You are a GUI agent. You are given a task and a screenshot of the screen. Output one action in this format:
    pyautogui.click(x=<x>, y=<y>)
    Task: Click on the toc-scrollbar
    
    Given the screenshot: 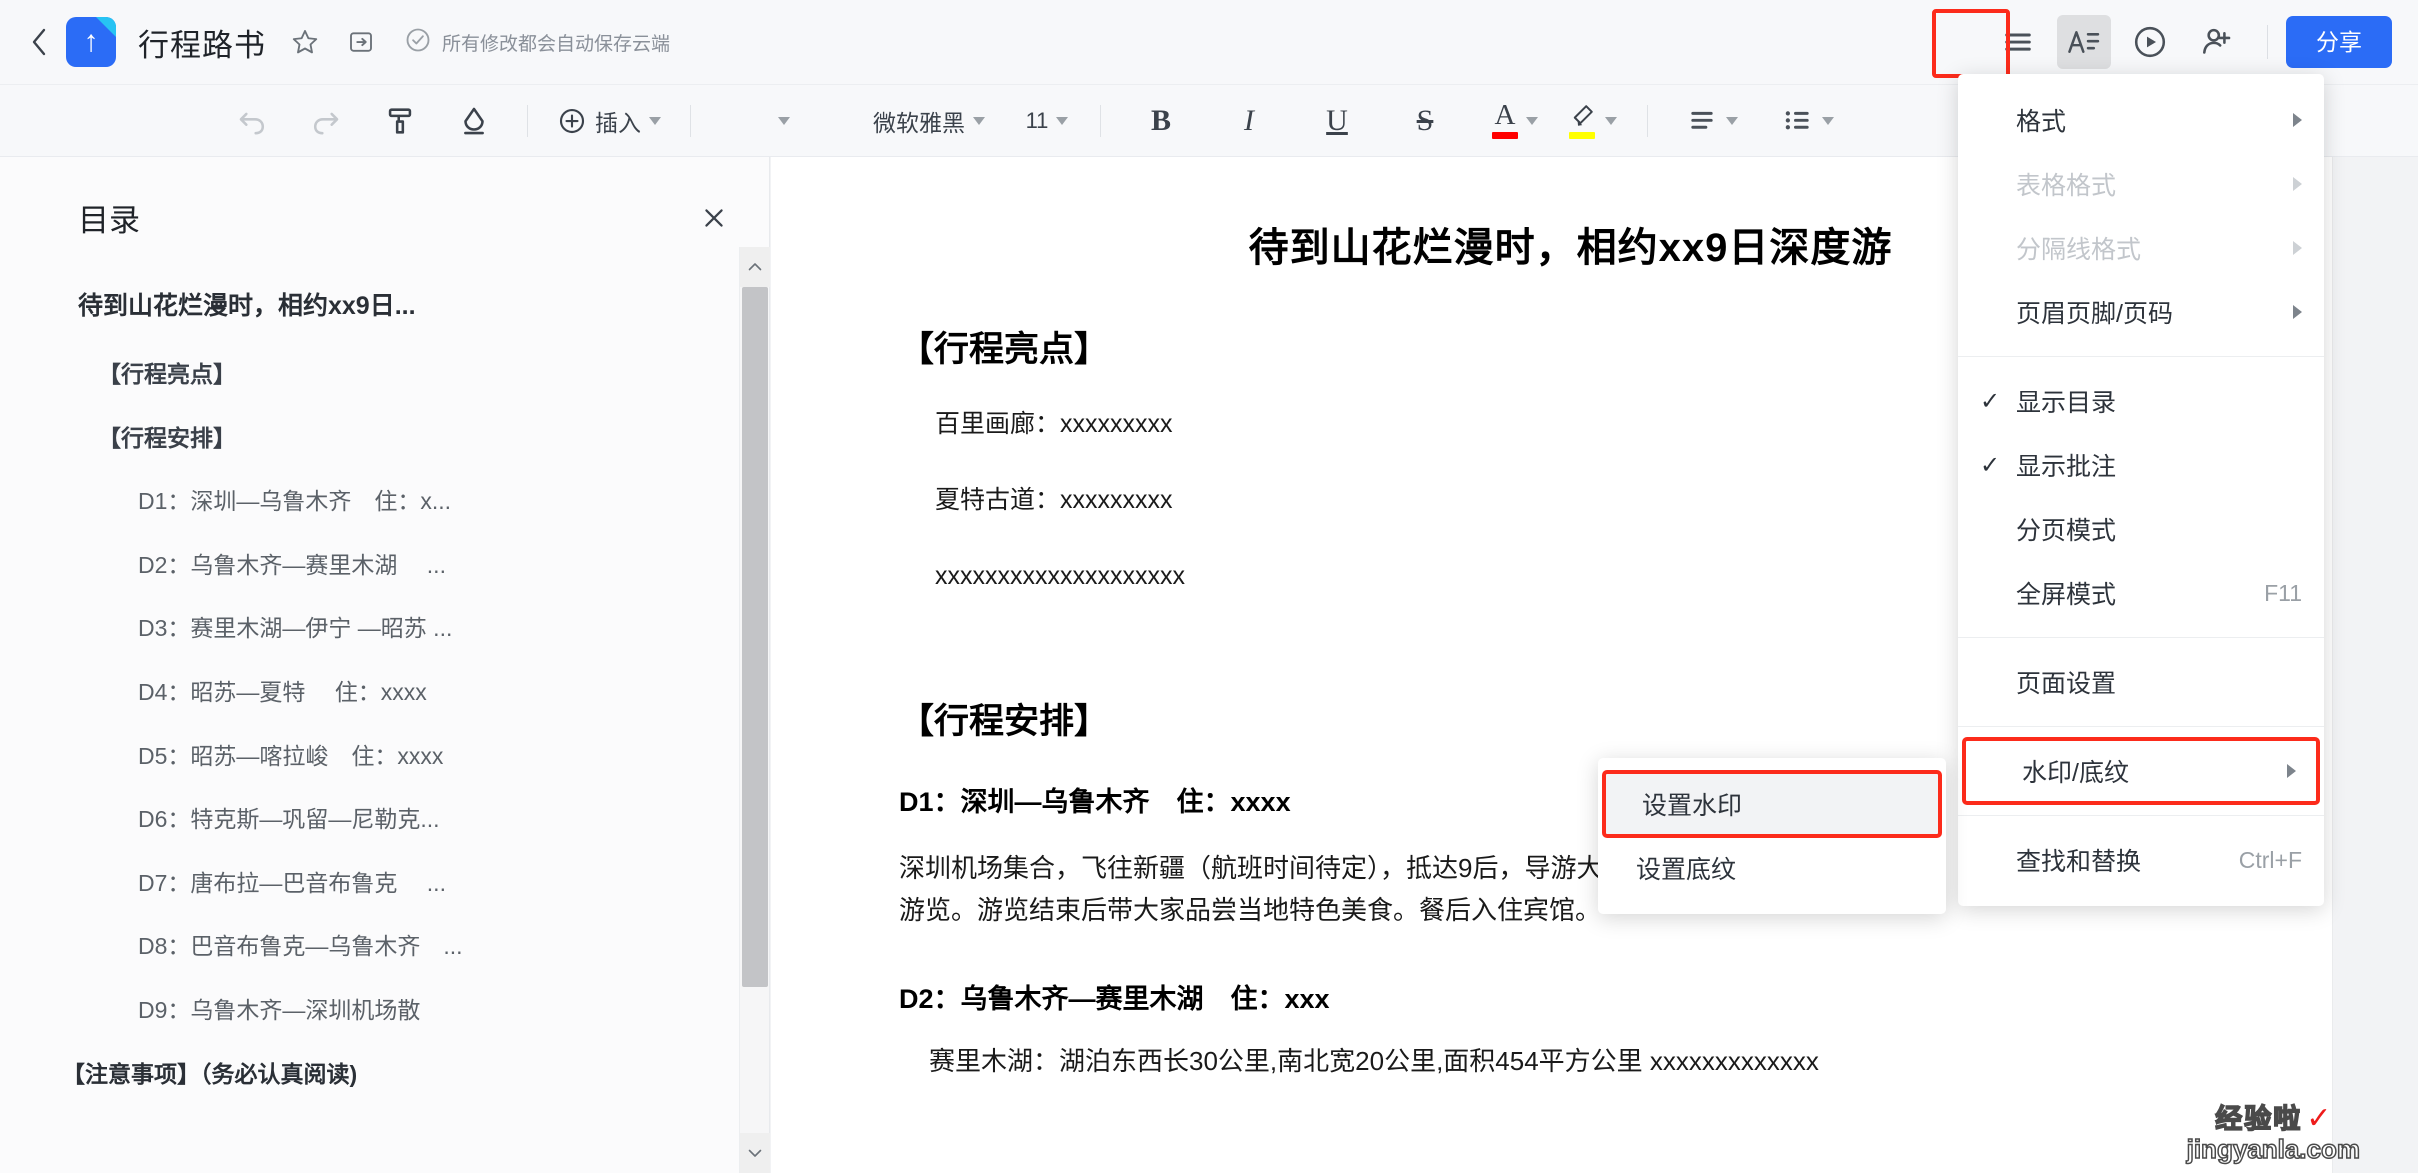 What is the action you would take?
    pyautogui.click(x=754, y=710)
    